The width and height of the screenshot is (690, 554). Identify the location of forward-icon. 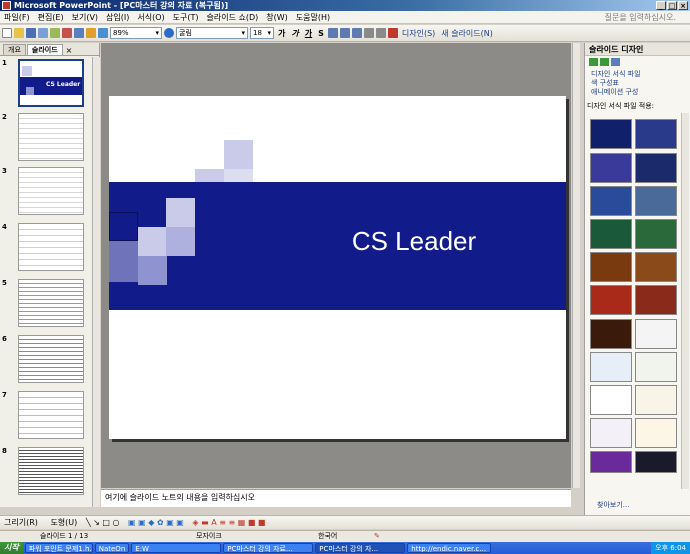
(604, 62).